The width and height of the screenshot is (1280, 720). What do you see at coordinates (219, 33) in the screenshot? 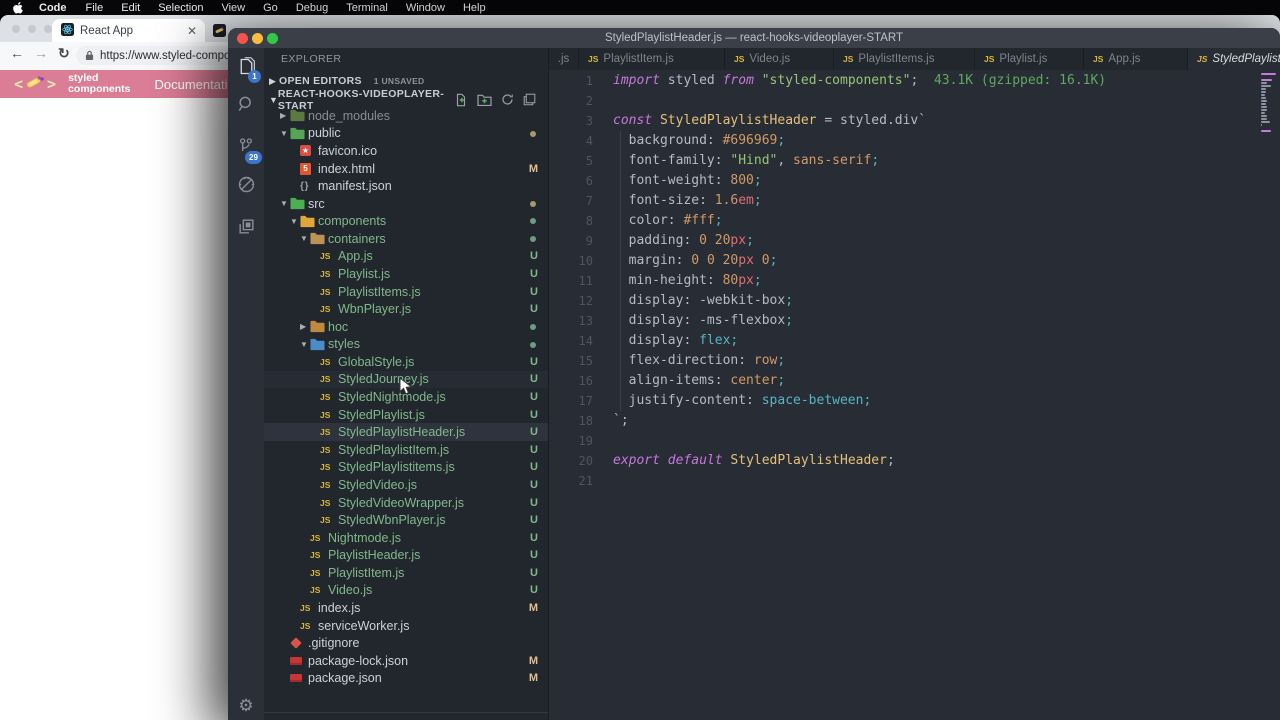
I see `second-tab-favicon` at bounding box center [219, 33].